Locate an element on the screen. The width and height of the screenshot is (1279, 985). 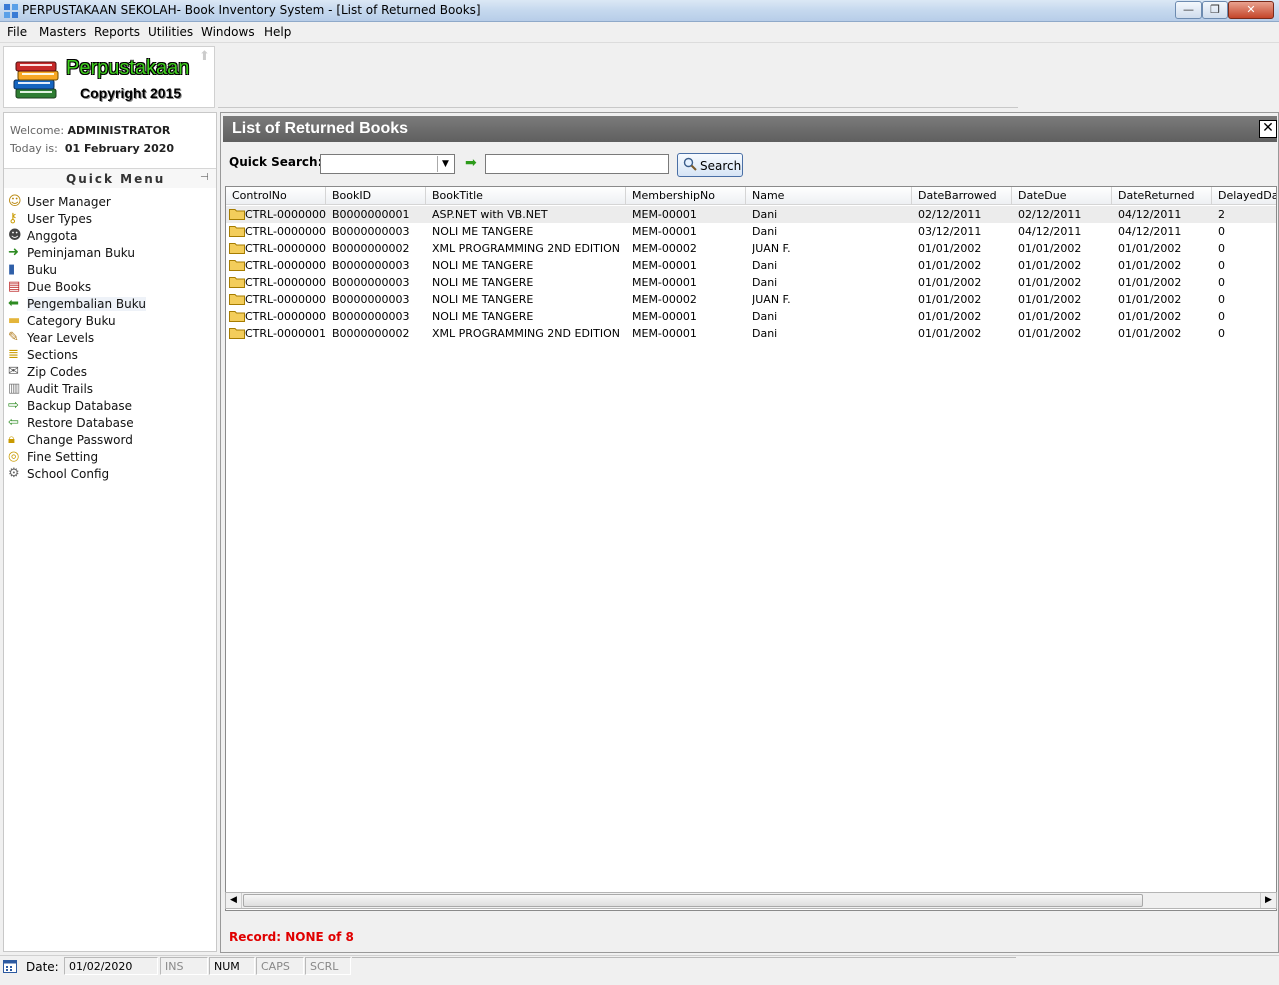
menu-windows: Windows is located at coordinates (228, 32).